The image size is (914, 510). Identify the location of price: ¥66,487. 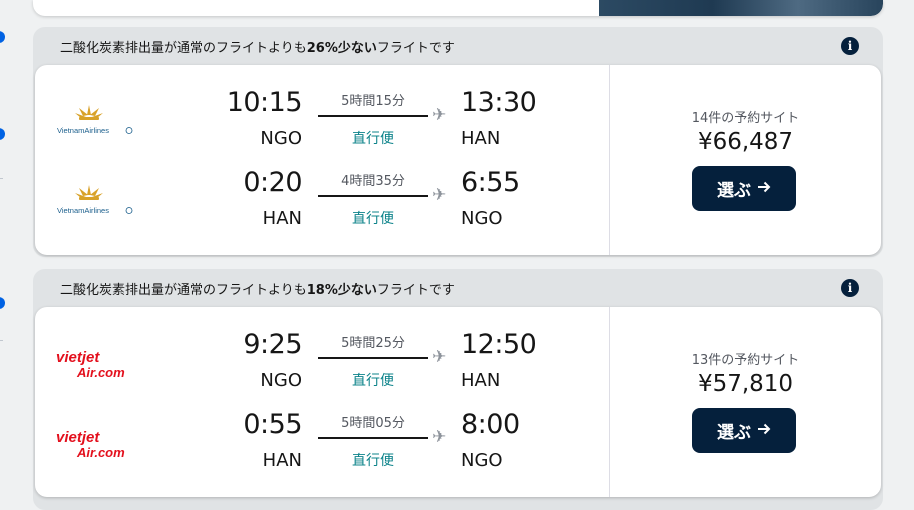
(745, 142).